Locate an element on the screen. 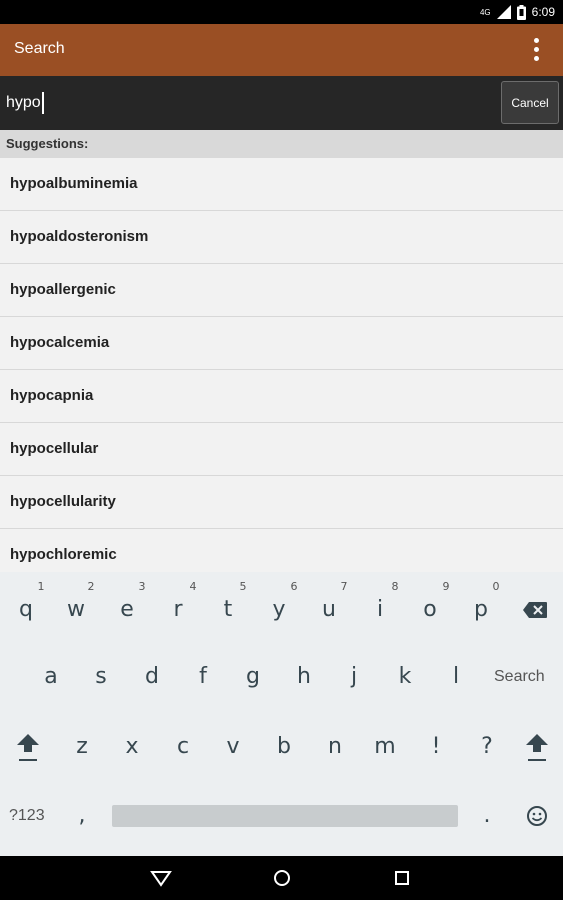 Image resolution: width=563 pixels, height=900 pixels. search-bar: hypo Cancel is located at coordinates (281, 103).